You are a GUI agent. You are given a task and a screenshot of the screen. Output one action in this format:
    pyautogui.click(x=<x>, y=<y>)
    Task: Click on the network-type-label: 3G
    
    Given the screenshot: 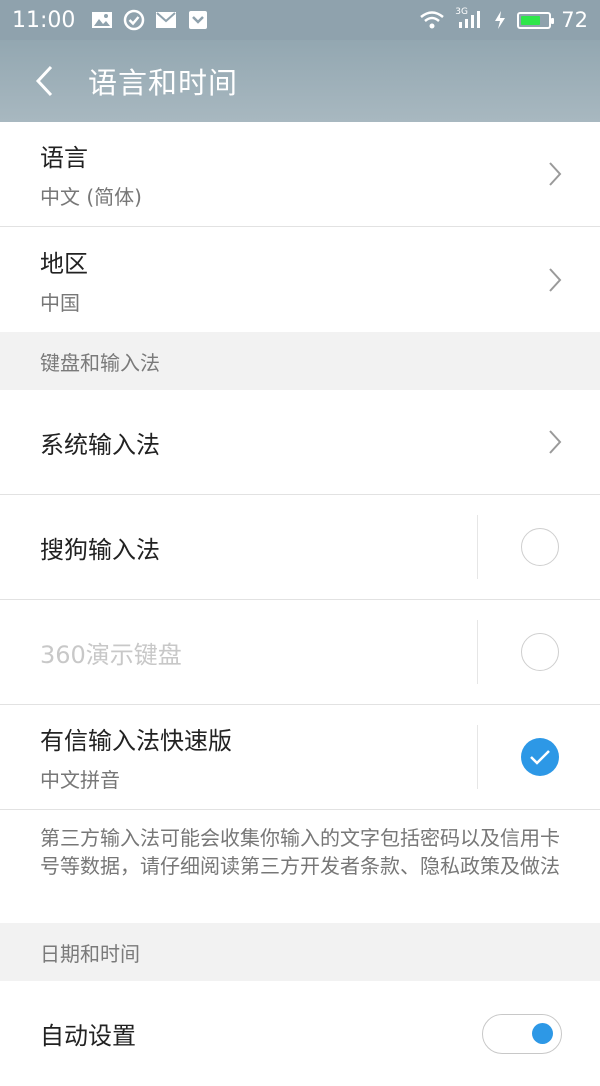 What is the action you would take?
    pyautogui.click(x=461, y=12)
    